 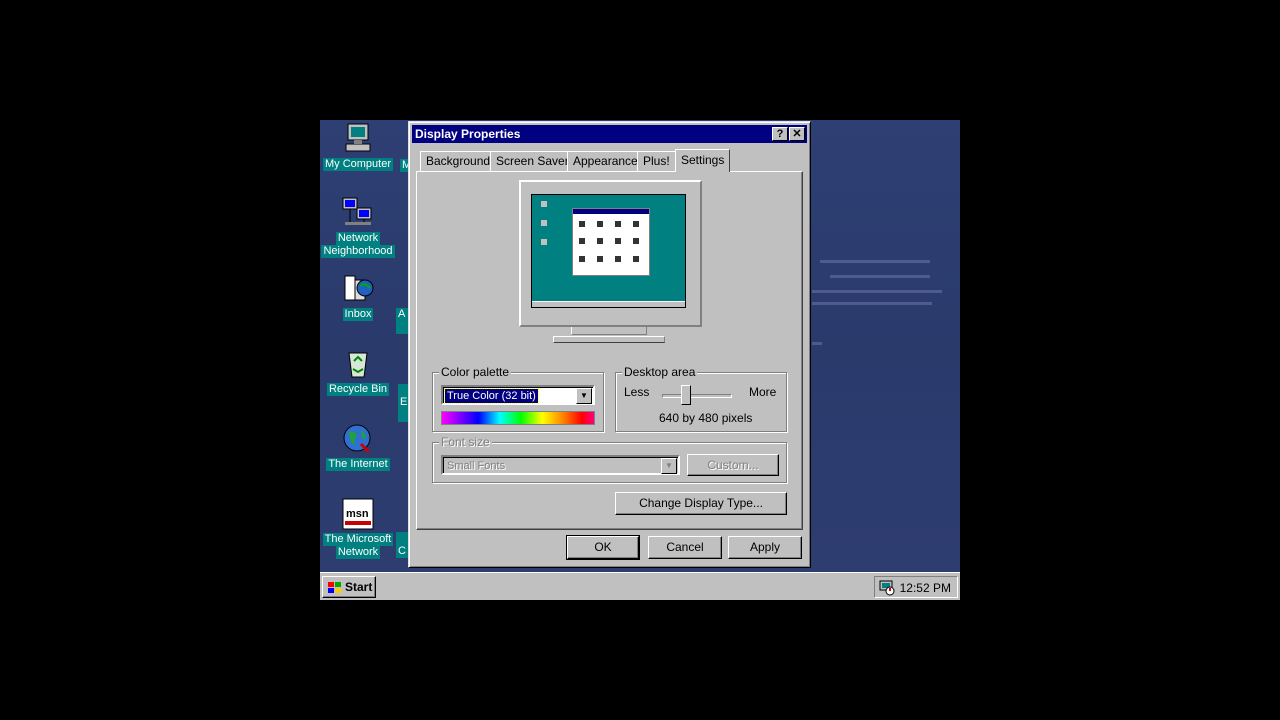 I want to click on tab-plus: Plus!, so click(x=656, y=161).